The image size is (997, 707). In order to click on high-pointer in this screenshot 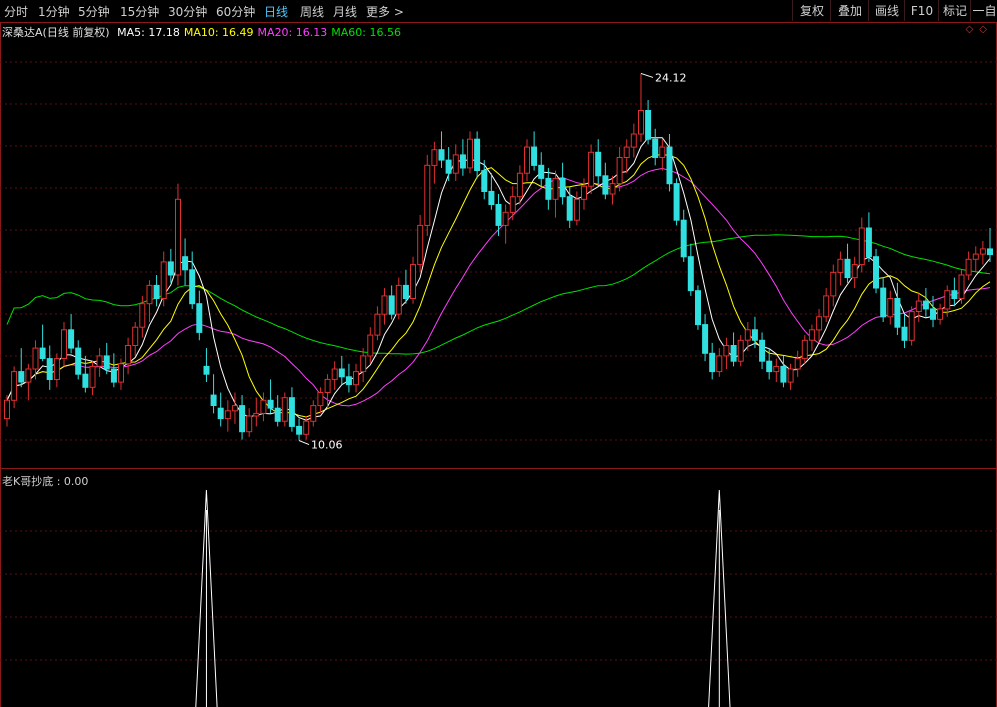, I will do `click(647, 75)`.